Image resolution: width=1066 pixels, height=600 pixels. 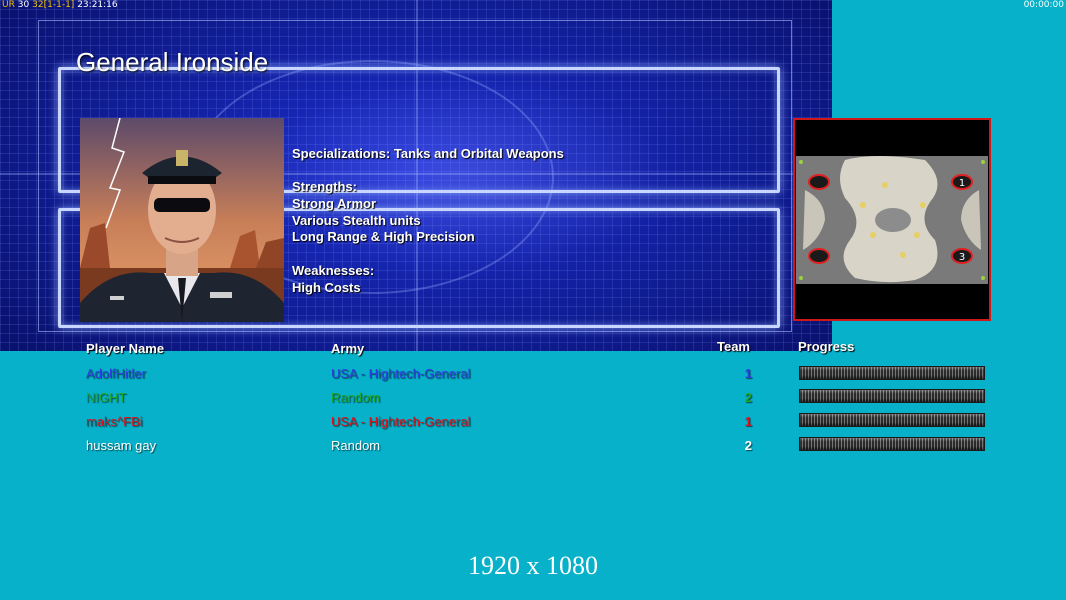 What do you see at coordinates (23, 5) in the screenshot?
I see `hud-value-a: 30` at bounding box center [23, 5].